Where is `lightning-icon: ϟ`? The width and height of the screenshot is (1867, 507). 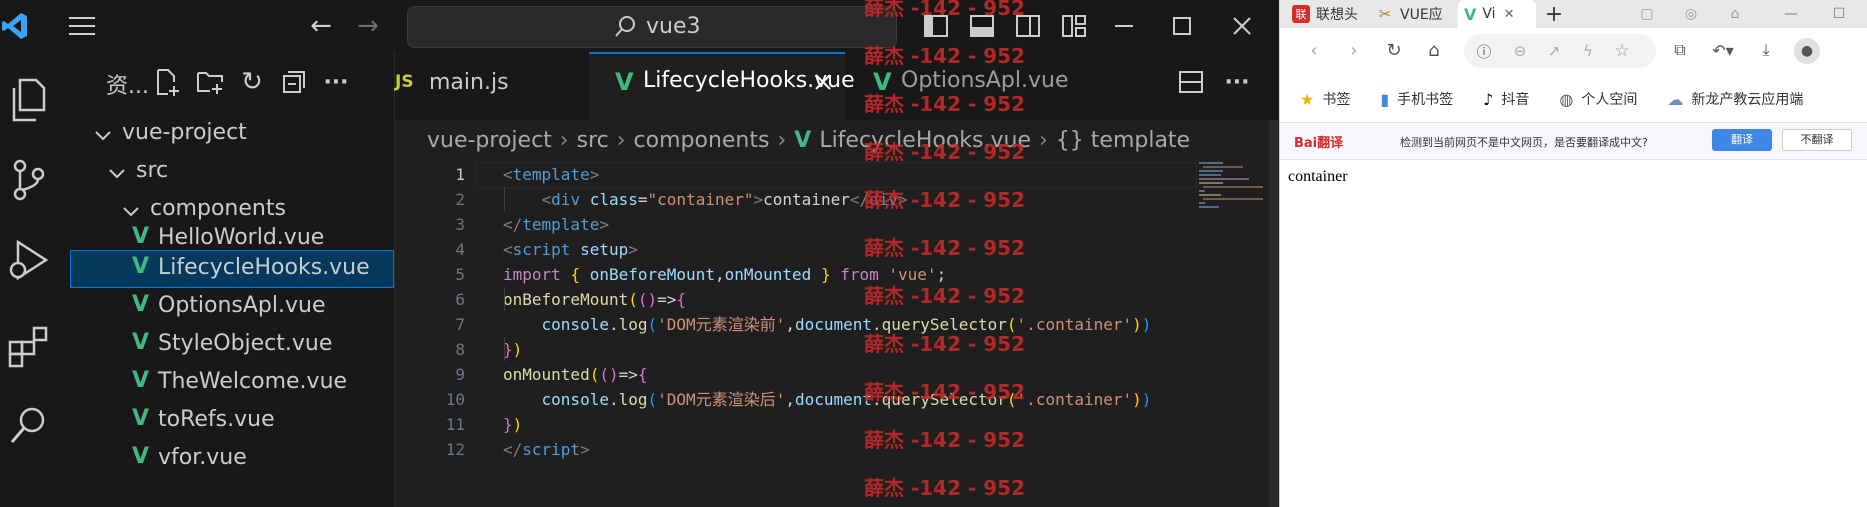 lightning-icon: ϟ is located at coordinates (1588, 51).